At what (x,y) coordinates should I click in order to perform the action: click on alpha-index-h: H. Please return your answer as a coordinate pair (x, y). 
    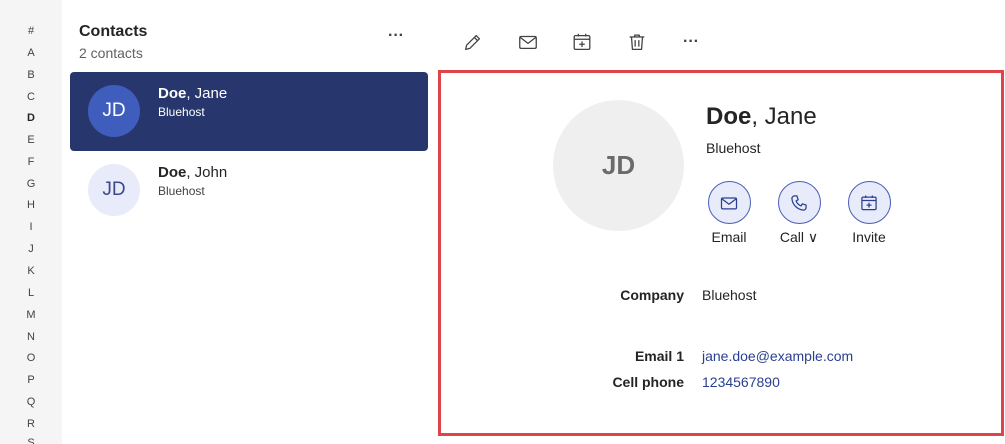
    Looking at the image, I should click on (31, 205).